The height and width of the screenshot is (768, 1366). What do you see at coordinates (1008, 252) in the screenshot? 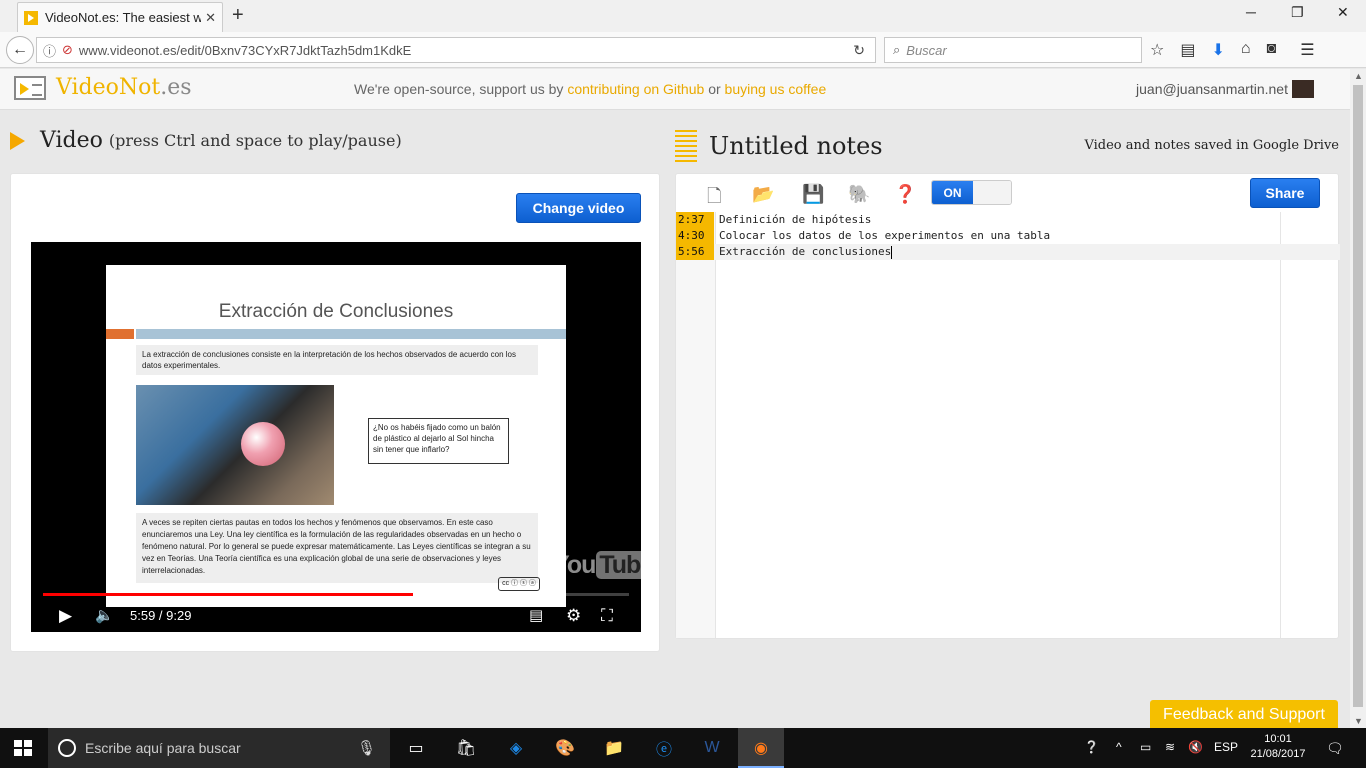
I see `note-line-active: 5:56 Extracción de conclusiones` at bounding box center [1008, 252].